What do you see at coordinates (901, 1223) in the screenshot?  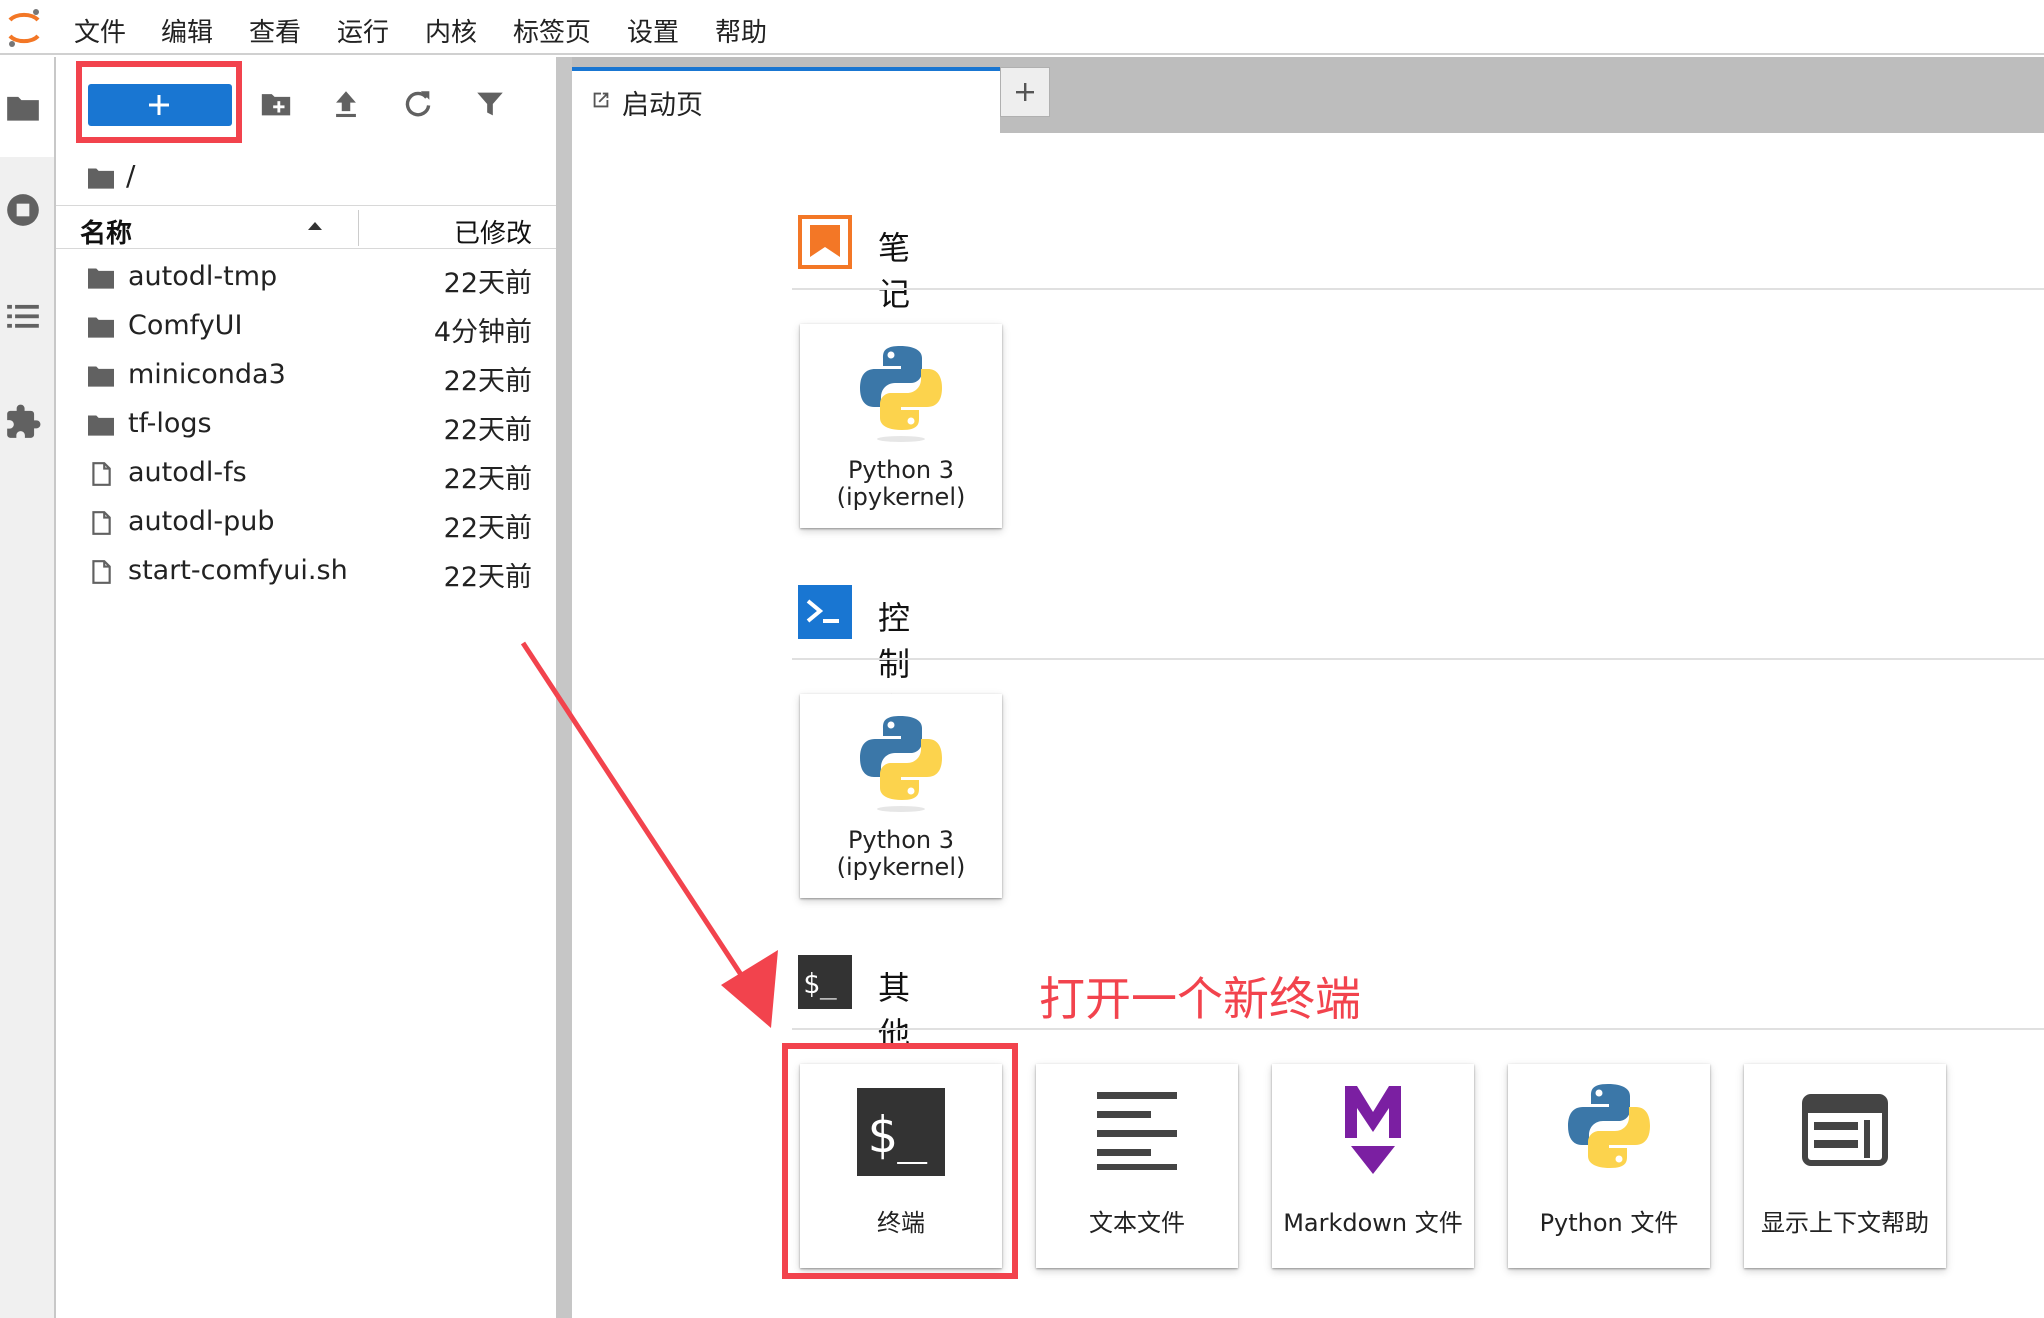 I see `terminal-label: 终端` at bounding box center [901, 1223].